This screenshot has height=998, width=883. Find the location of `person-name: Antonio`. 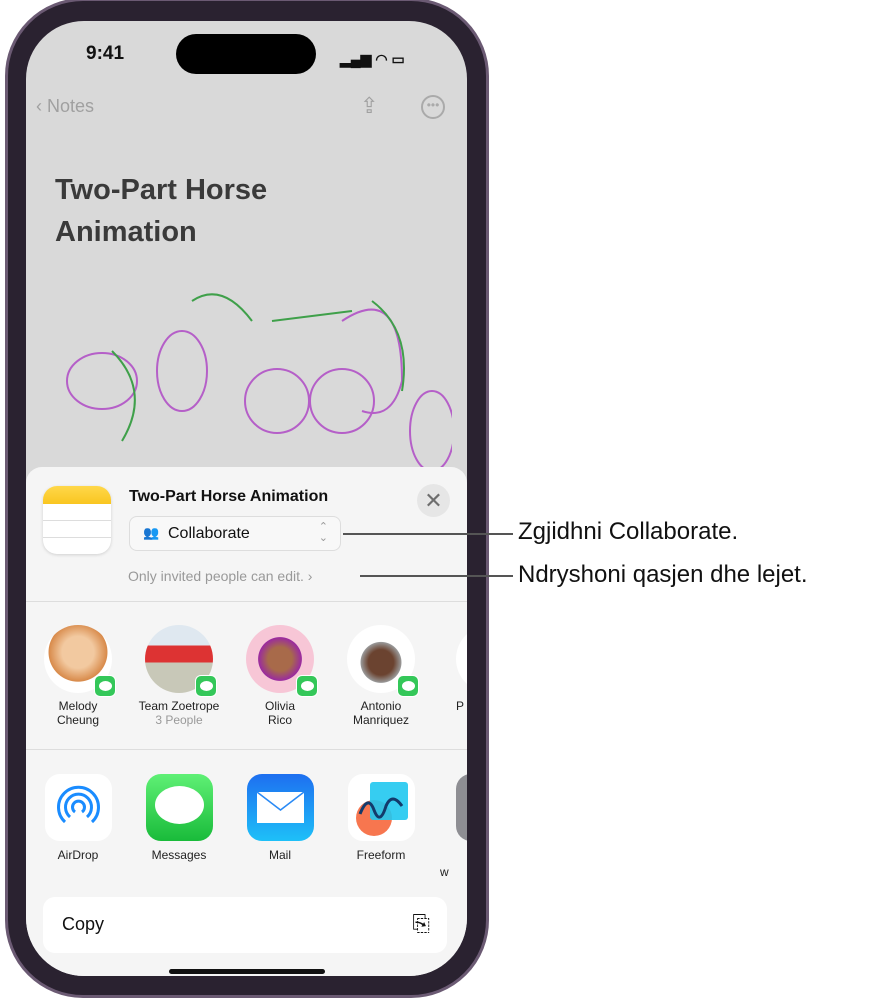

person-name: Antonio is located at coordinates (381, 706).